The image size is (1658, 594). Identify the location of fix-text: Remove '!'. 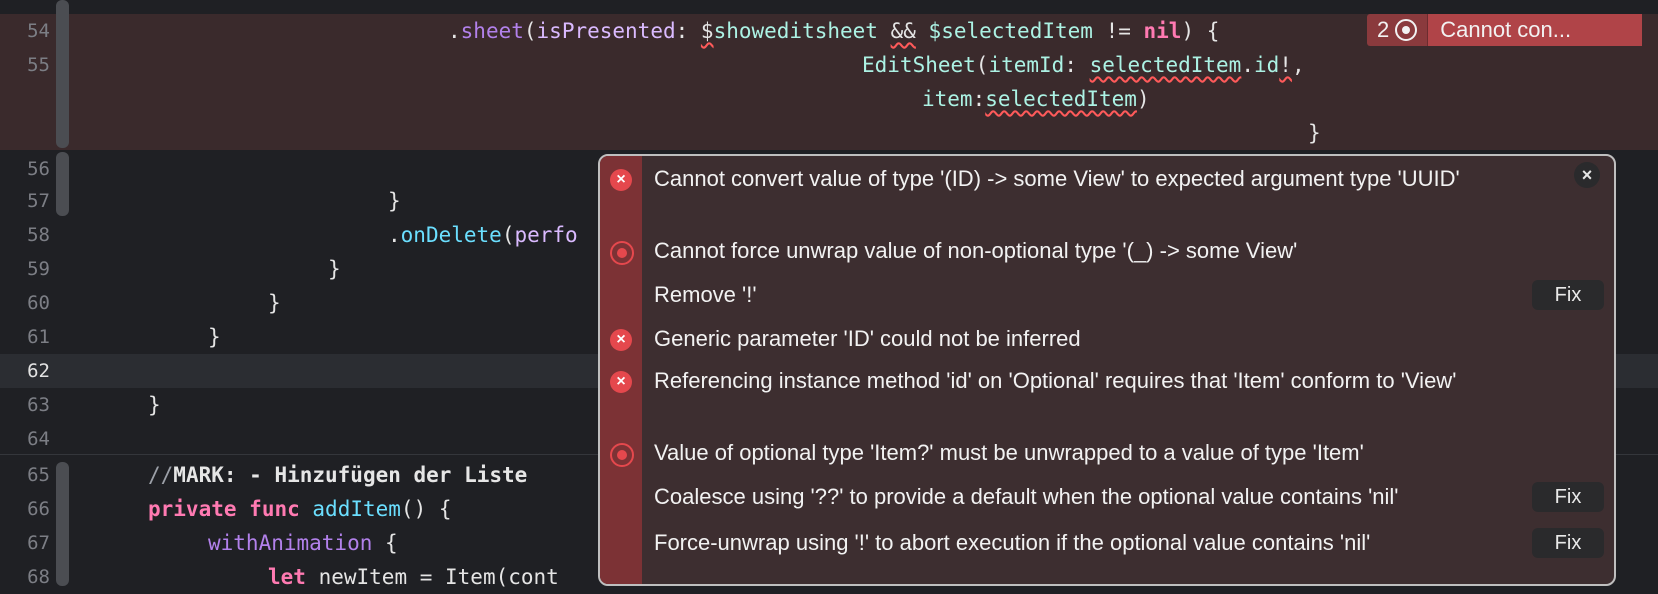
(705, 294).